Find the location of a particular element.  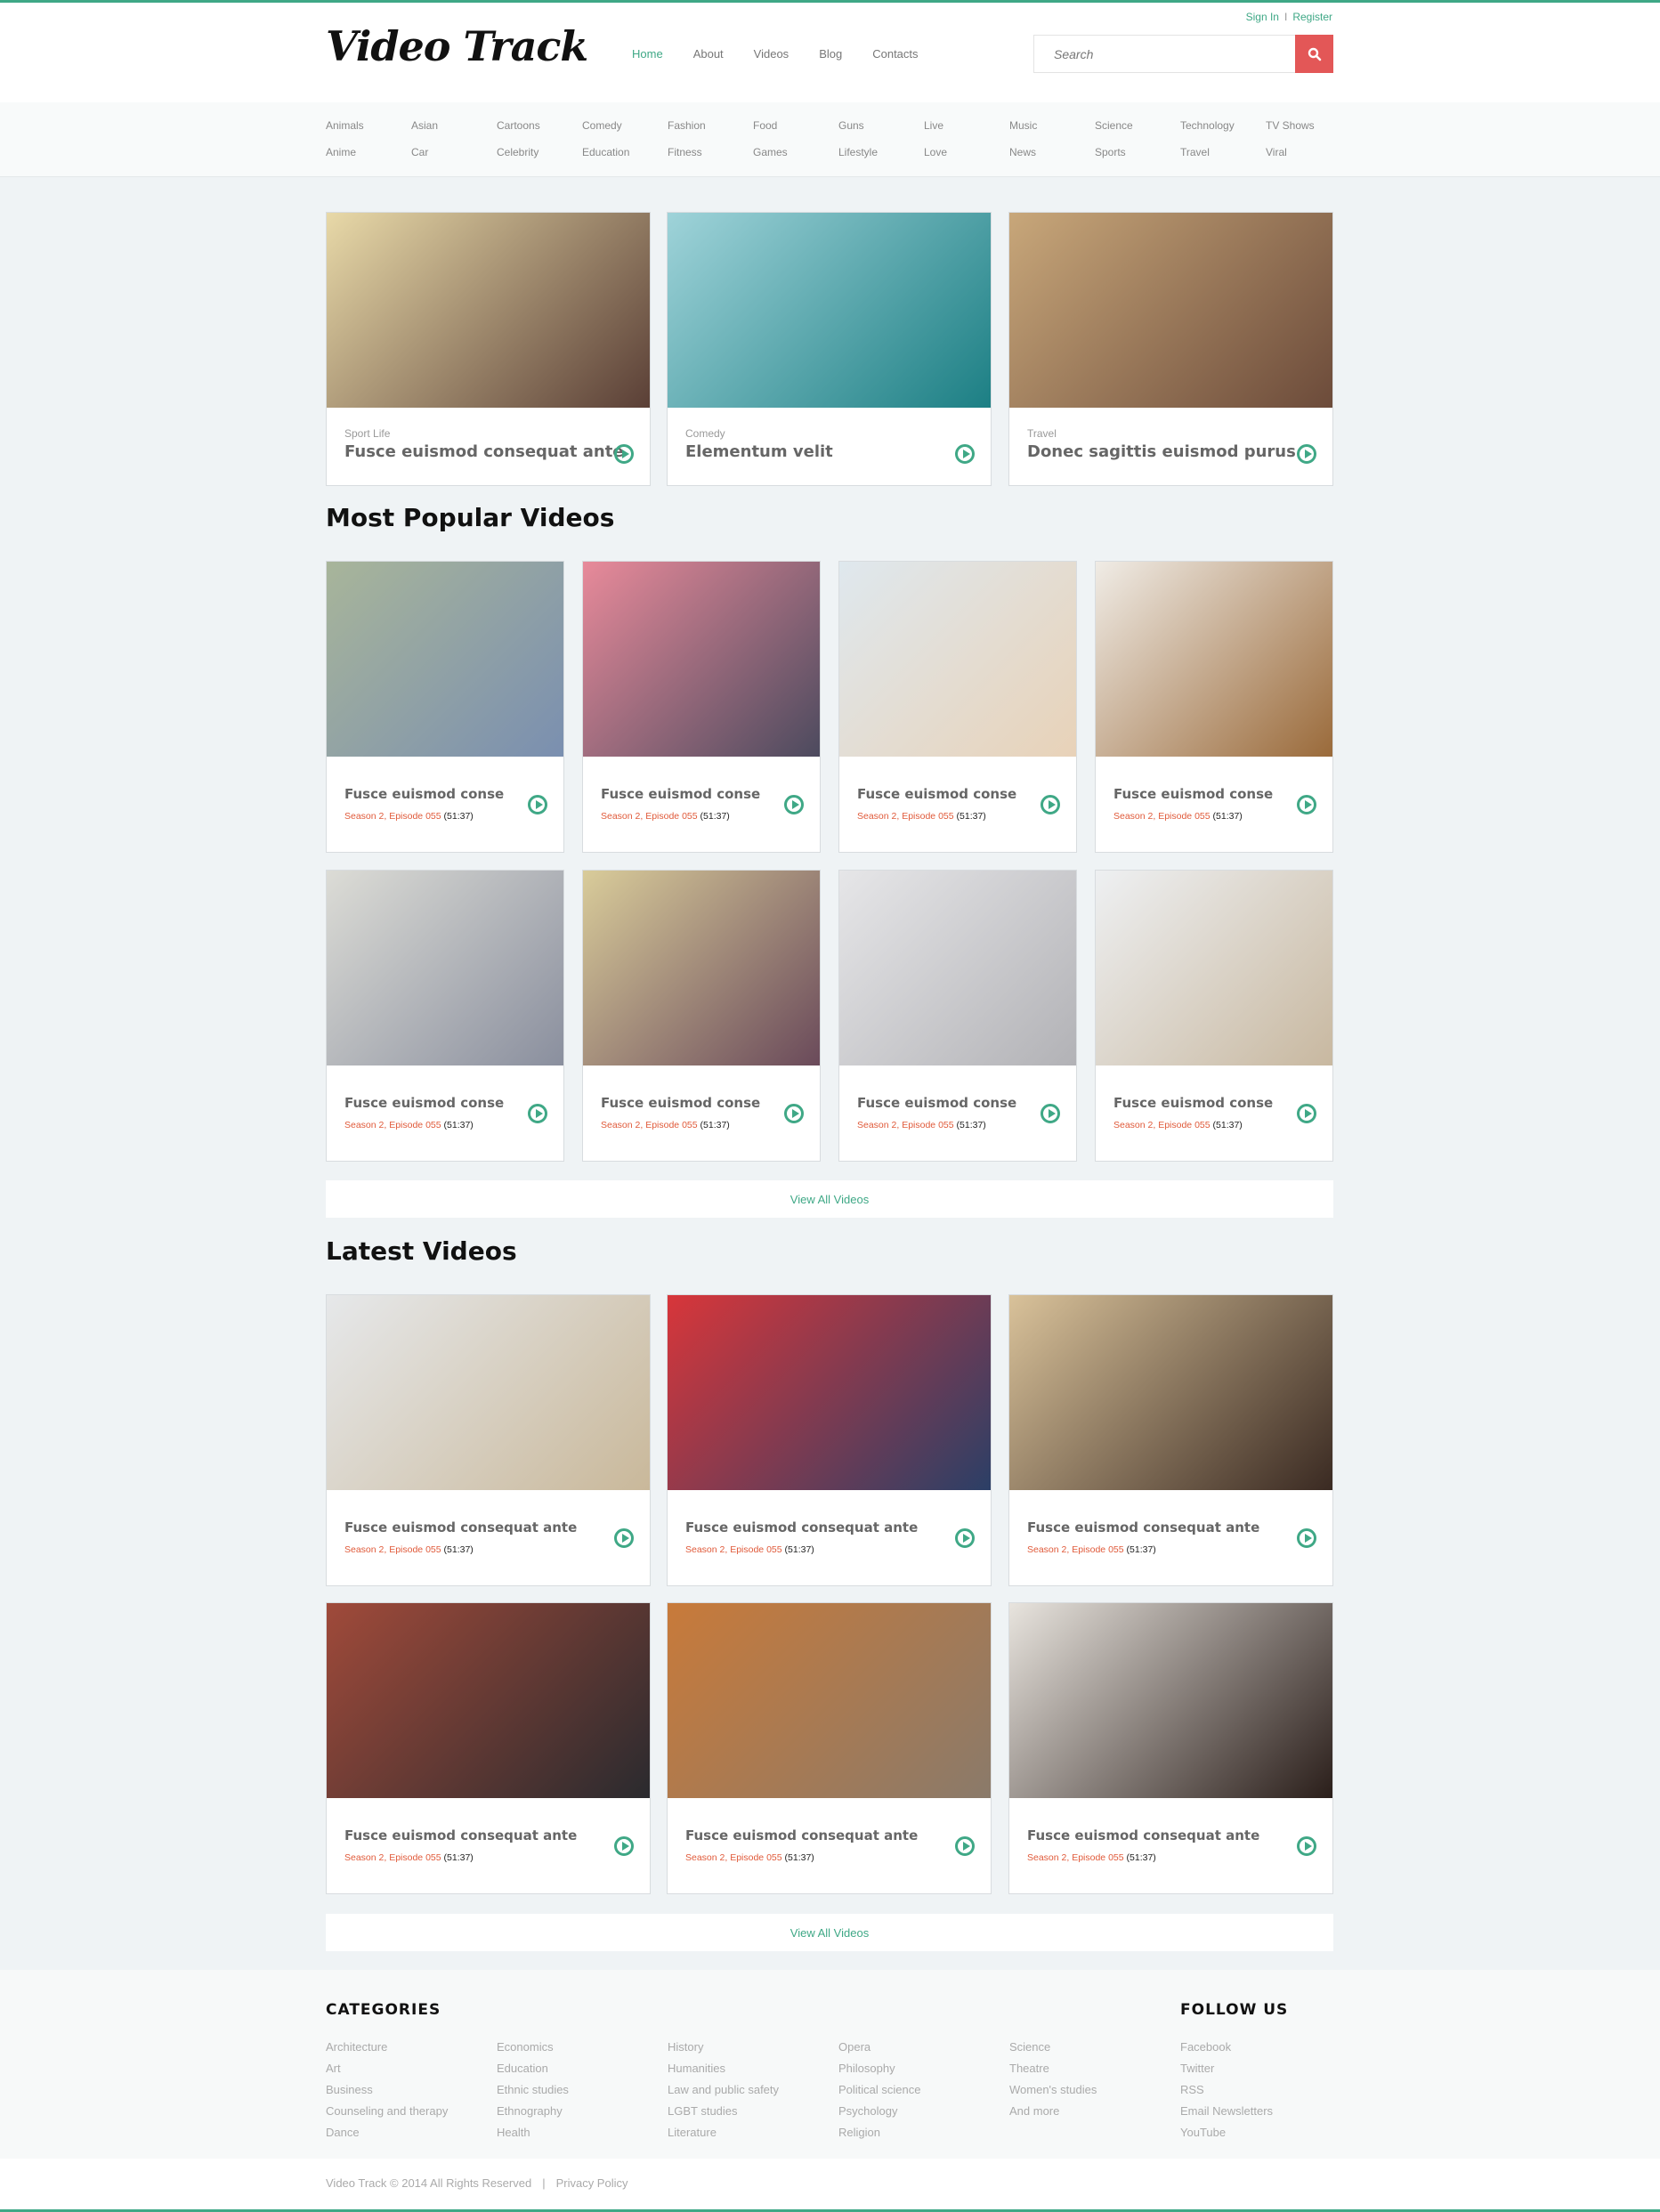

follow-twitter: Twitter is located at coordinates (1226, 2068).